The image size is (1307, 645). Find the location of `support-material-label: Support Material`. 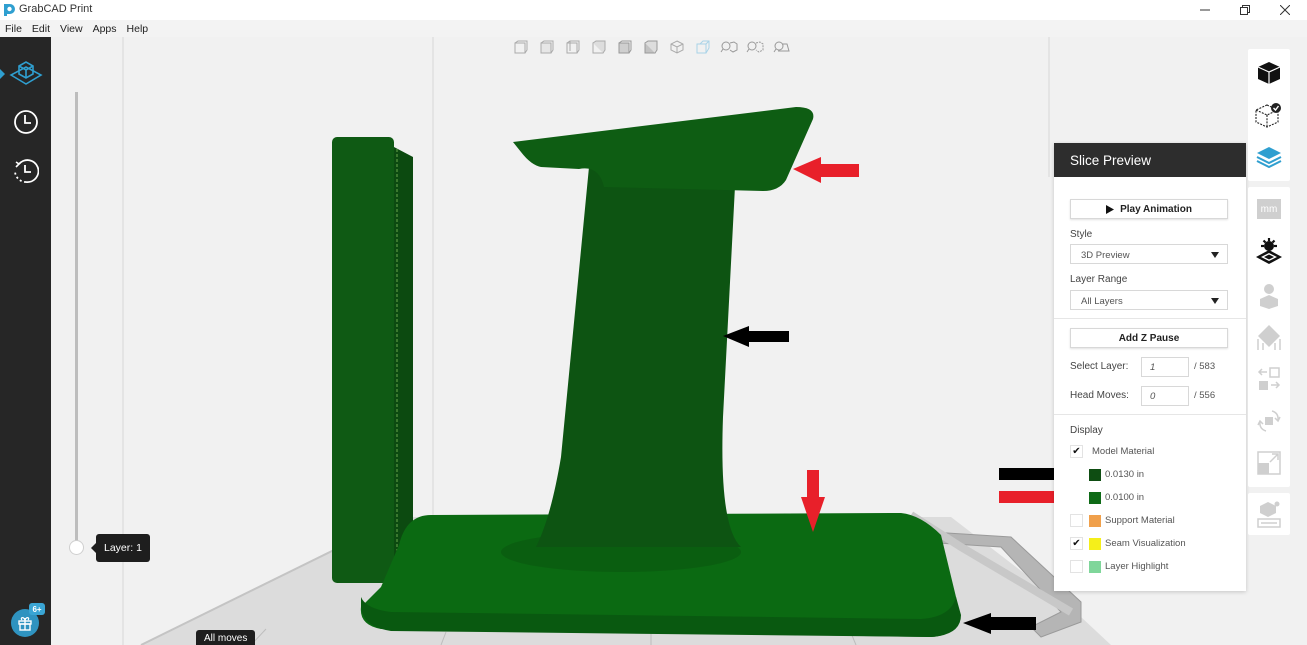

support-material-label: Support Material is located at coordinates (1140, 520).